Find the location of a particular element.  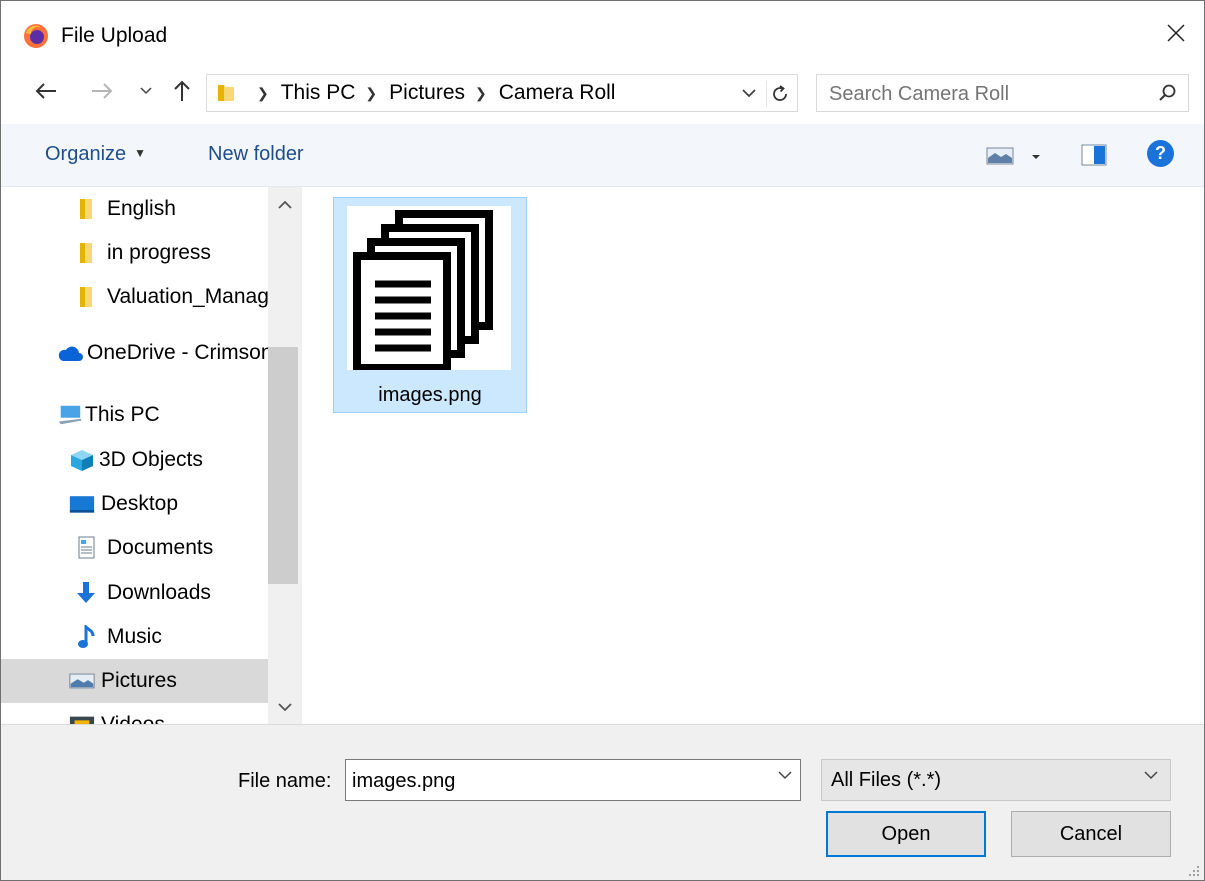

forward-button is located at coordinates (102, 91).